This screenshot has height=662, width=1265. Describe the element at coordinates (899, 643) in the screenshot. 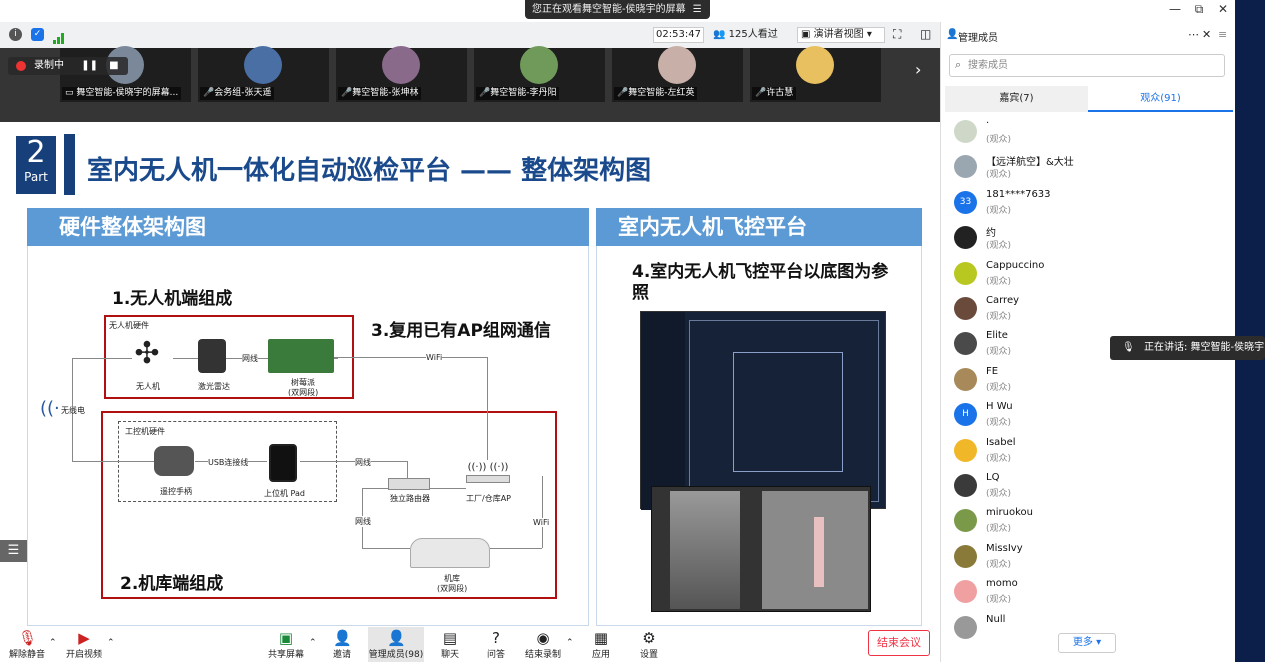

I see `end-meeting-button: 结束会议` at that location.